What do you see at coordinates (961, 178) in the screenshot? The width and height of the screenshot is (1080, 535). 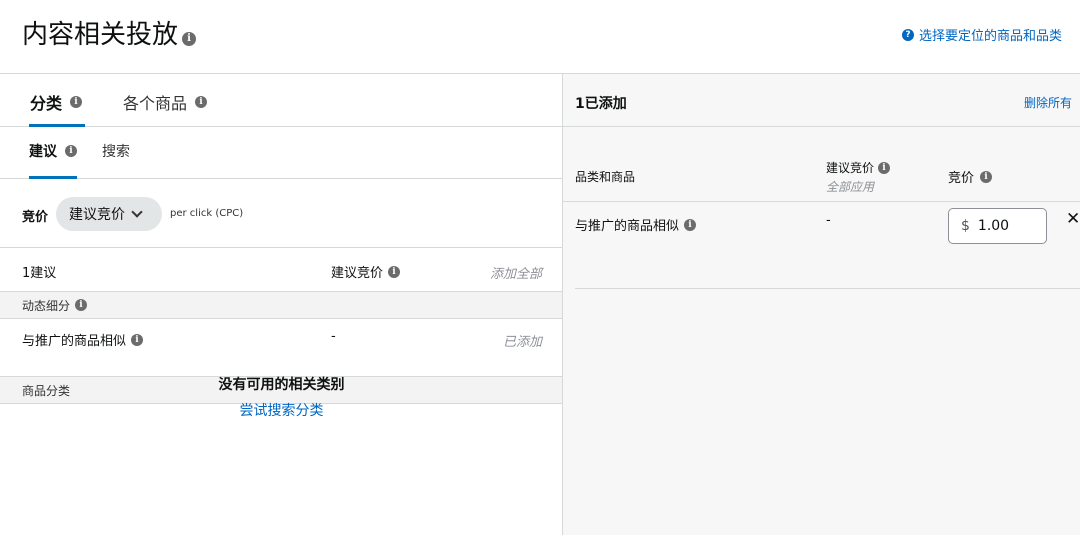 I see `bid-header: 竞价` at bounding box center [961, 178].